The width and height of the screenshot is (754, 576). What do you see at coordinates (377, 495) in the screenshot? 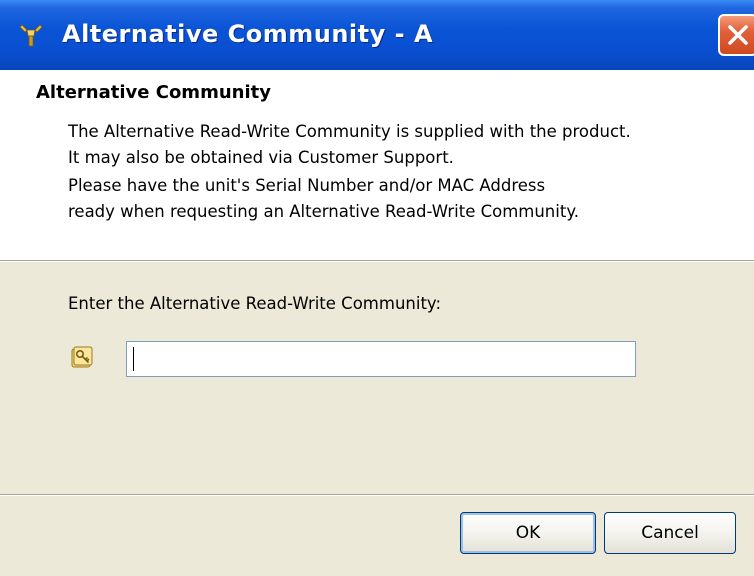
I see `footer-divider` at bounding box center [377, 495].